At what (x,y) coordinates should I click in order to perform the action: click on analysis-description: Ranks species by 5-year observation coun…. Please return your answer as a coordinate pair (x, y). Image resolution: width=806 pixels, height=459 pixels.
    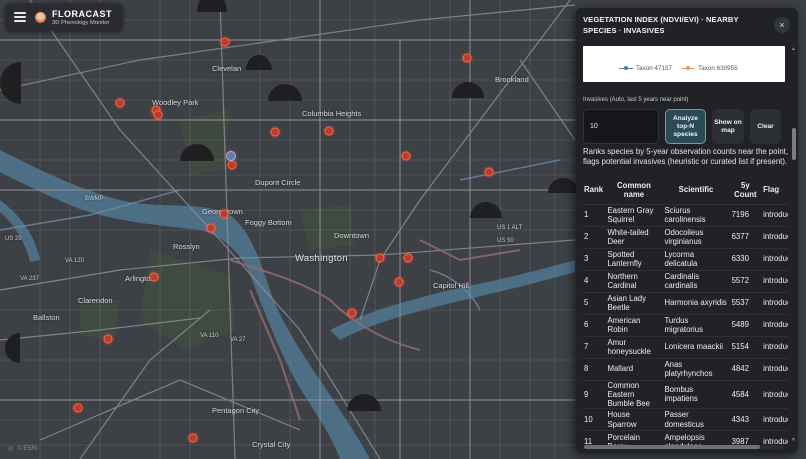
    Looking at the image, I should click on (685, 156).